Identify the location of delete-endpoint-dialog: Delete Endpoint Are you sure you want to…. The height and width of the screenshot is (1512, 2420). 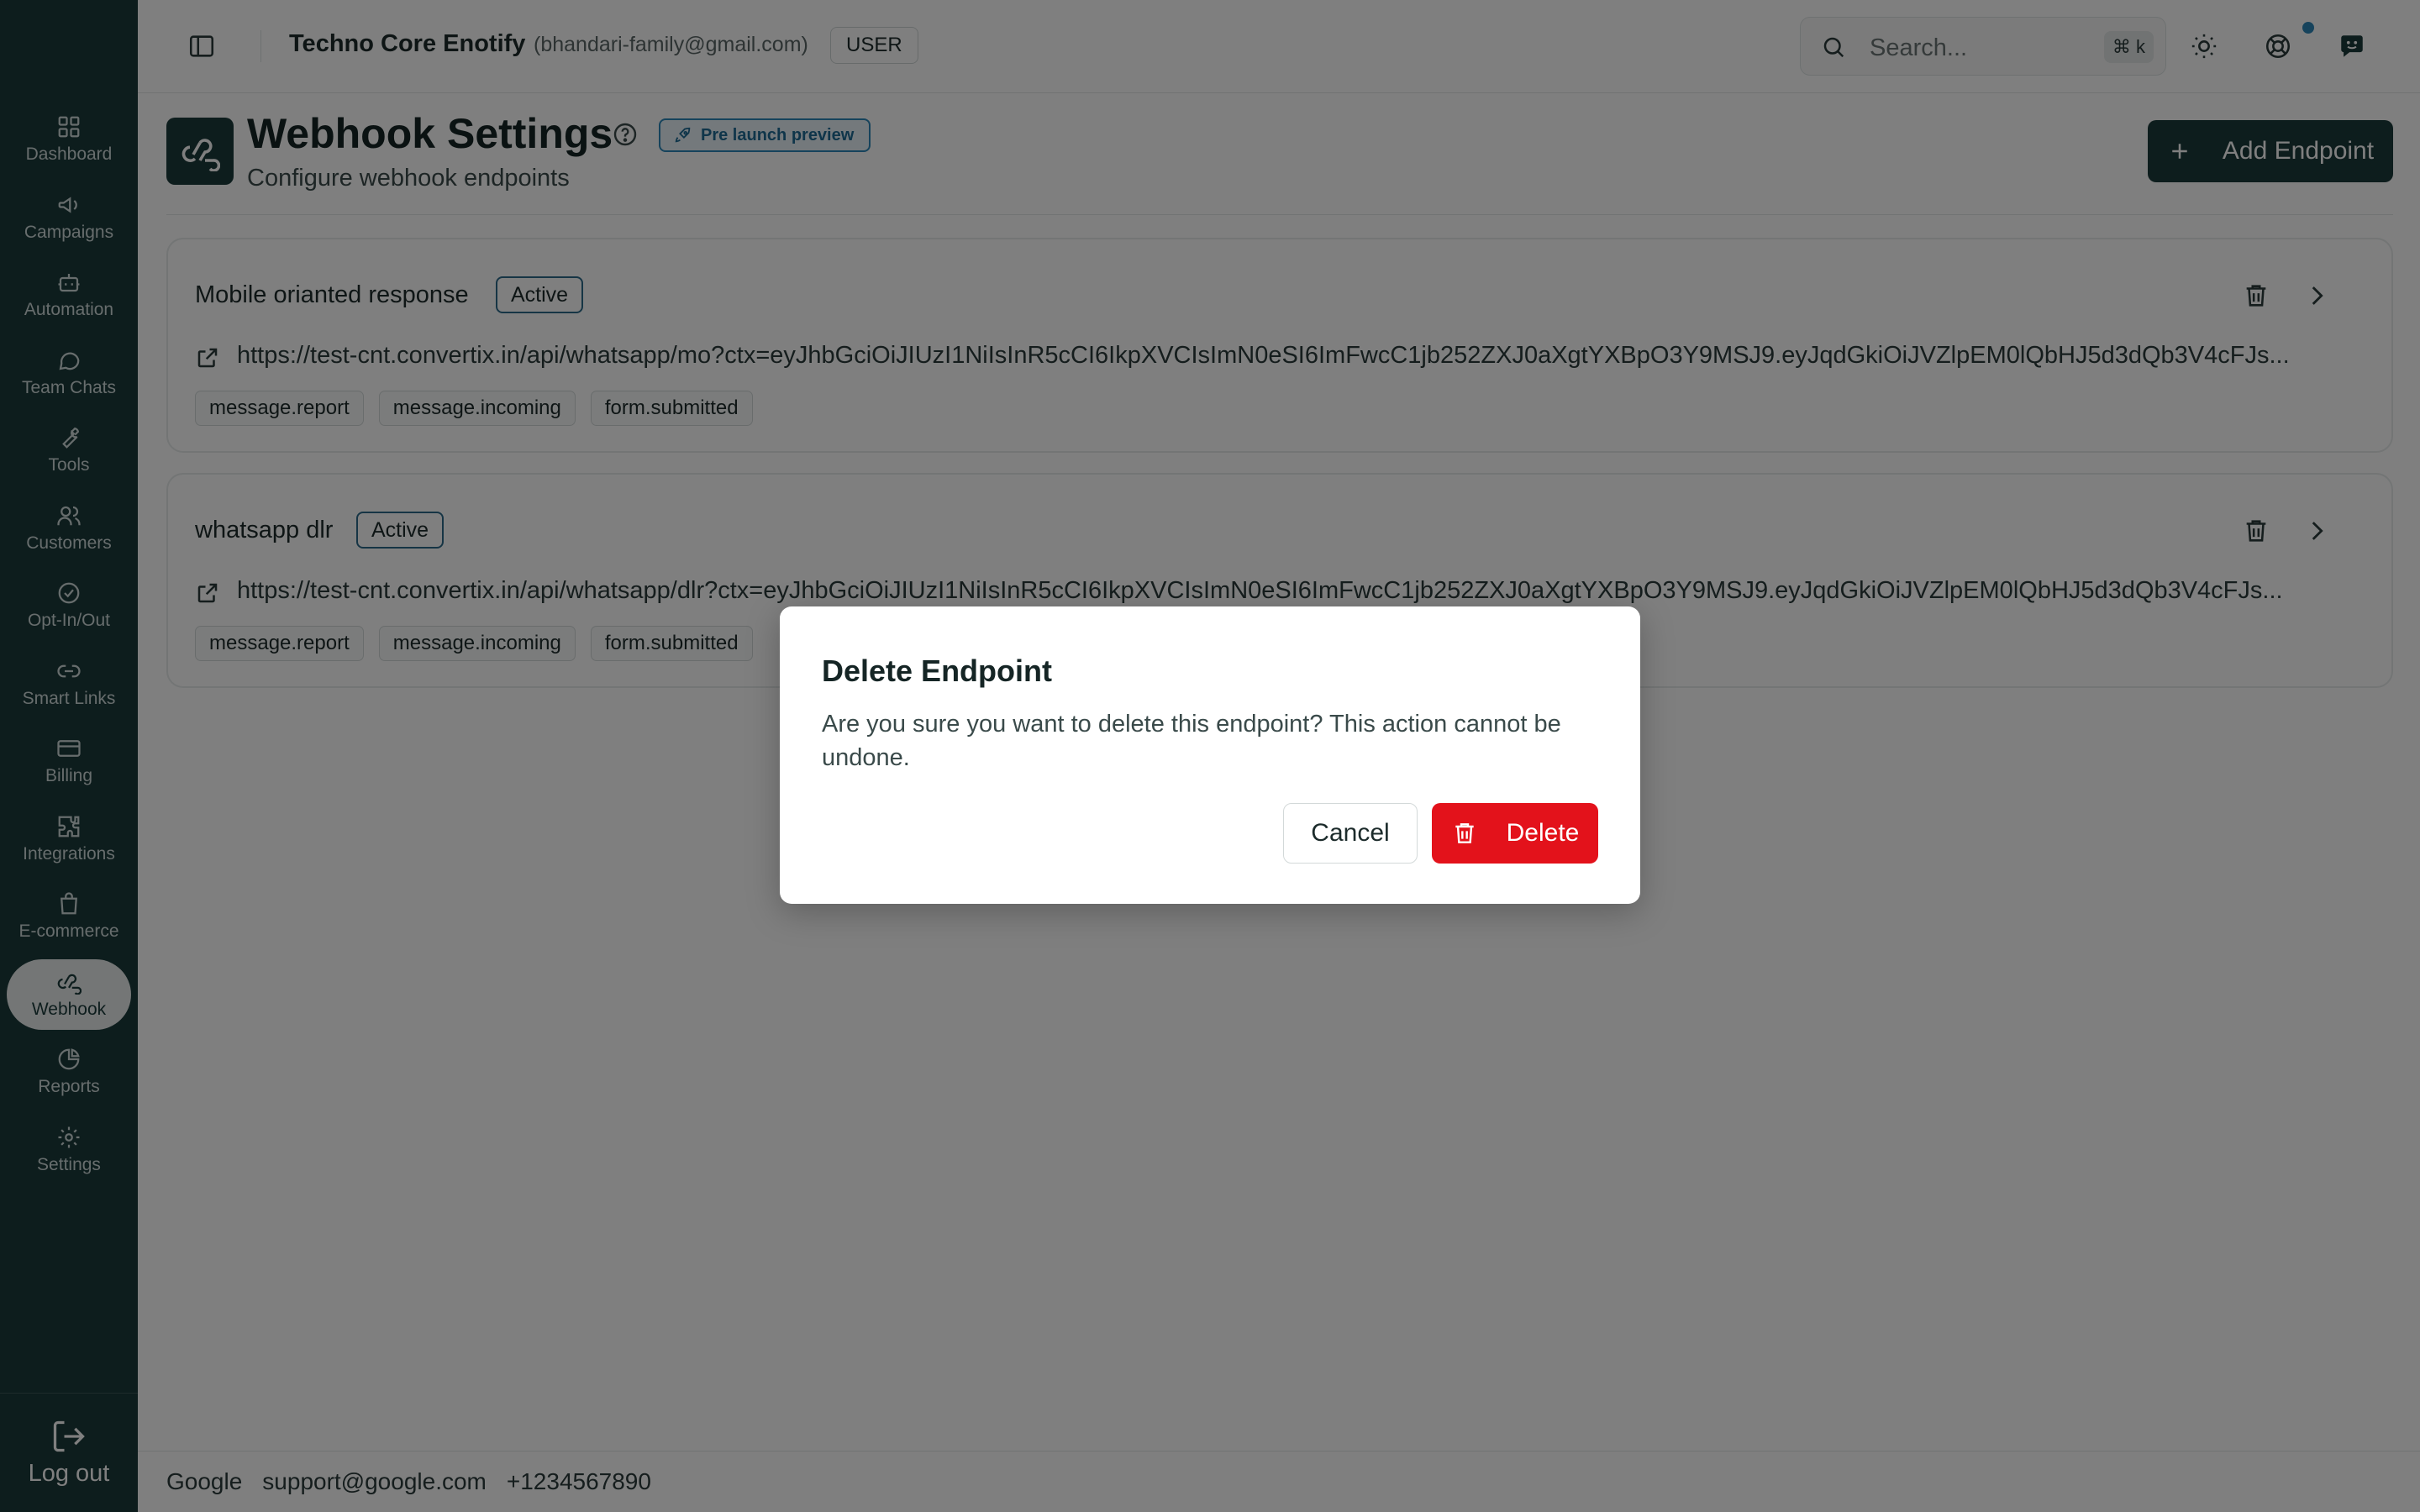
(1210, 755).